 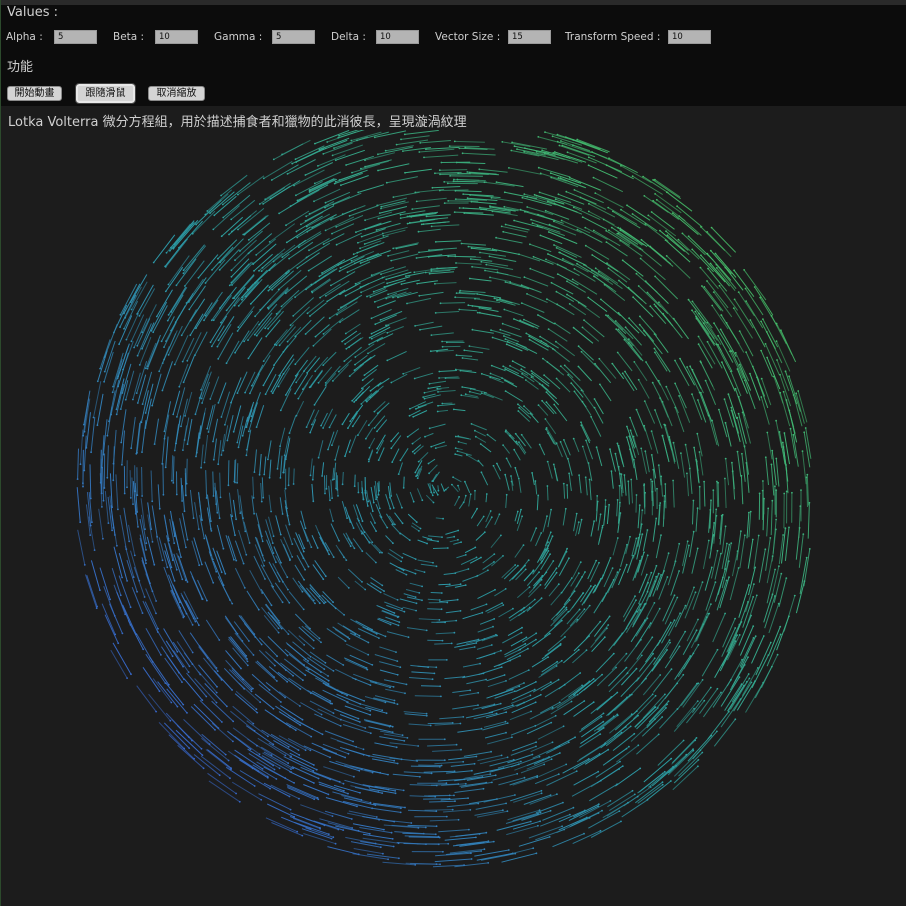 I want to click on cancel-zoom-button: 取消縮放, so click(x=176, y=93).